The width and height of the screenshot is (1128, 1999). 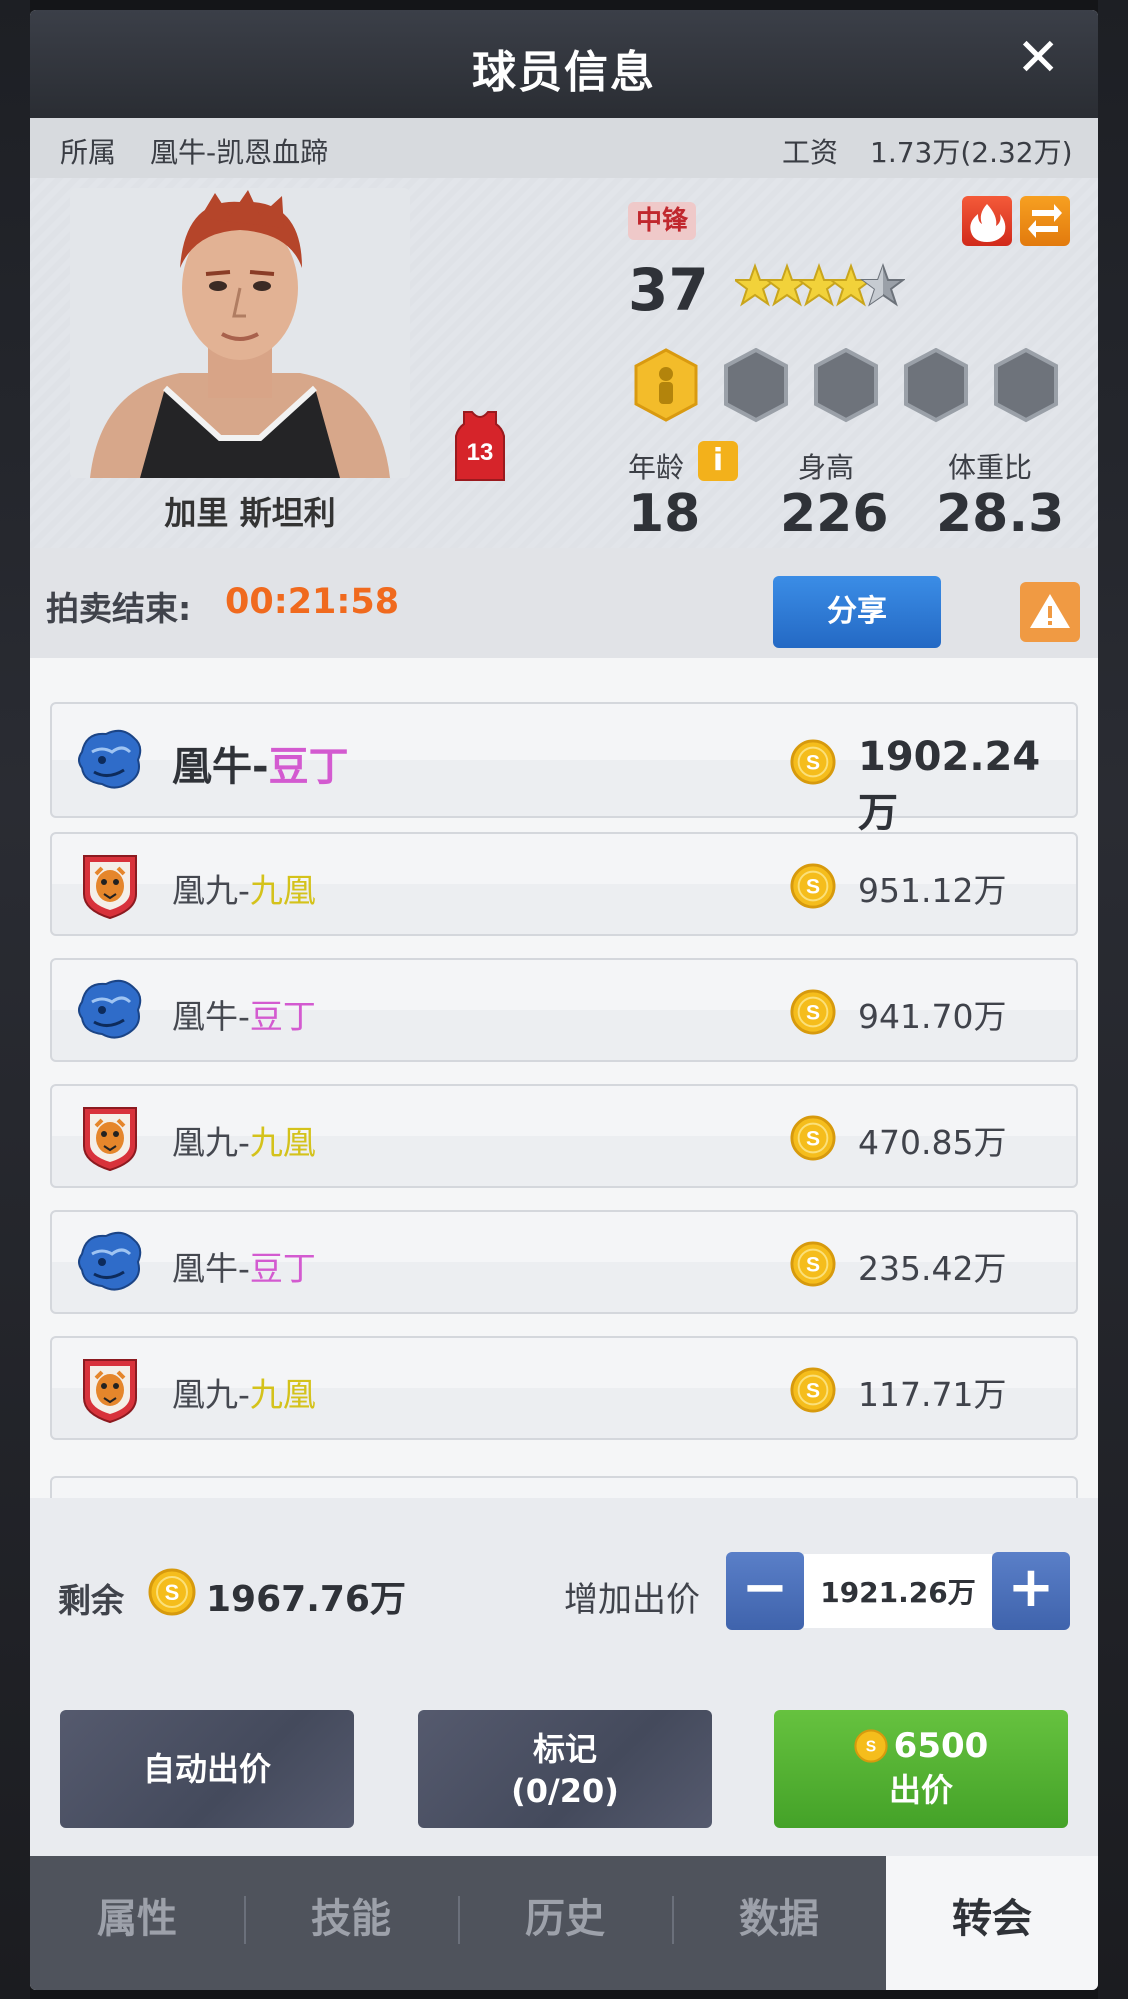 What do you see at coordinates (351, 1923) in the screenshot?
I see `tab-skills: 技能` at bounding box center [351, 1923].